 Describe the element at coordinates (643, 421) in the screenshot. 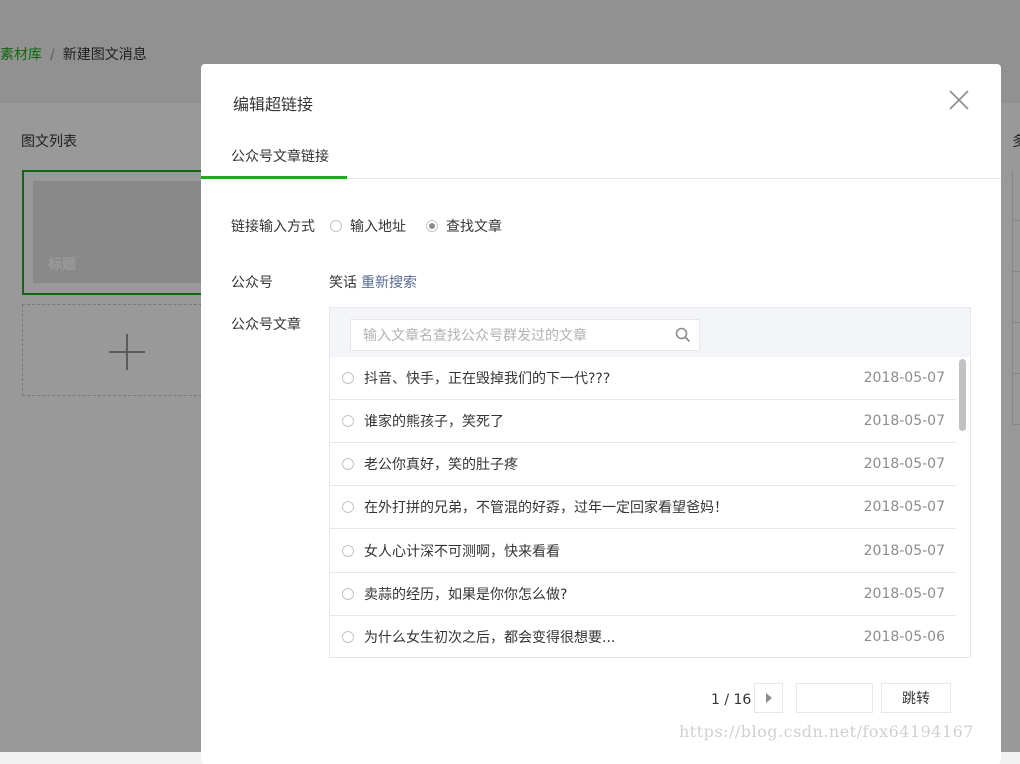

I see `list-item: 谁家的熊孩子，笑死了 2018-05-07` at that location.